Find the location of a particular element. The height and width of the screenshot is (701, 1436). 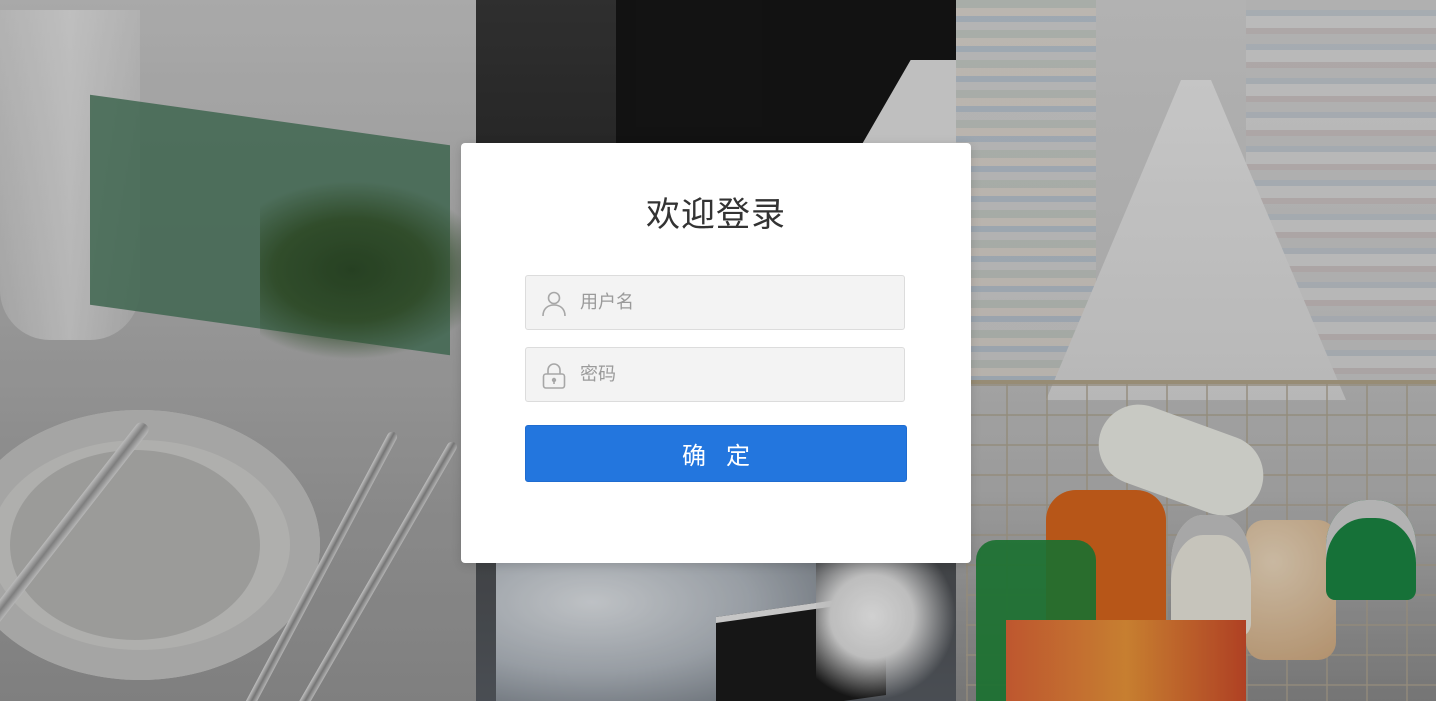

lock-icon is located at coordinates (554, 376).